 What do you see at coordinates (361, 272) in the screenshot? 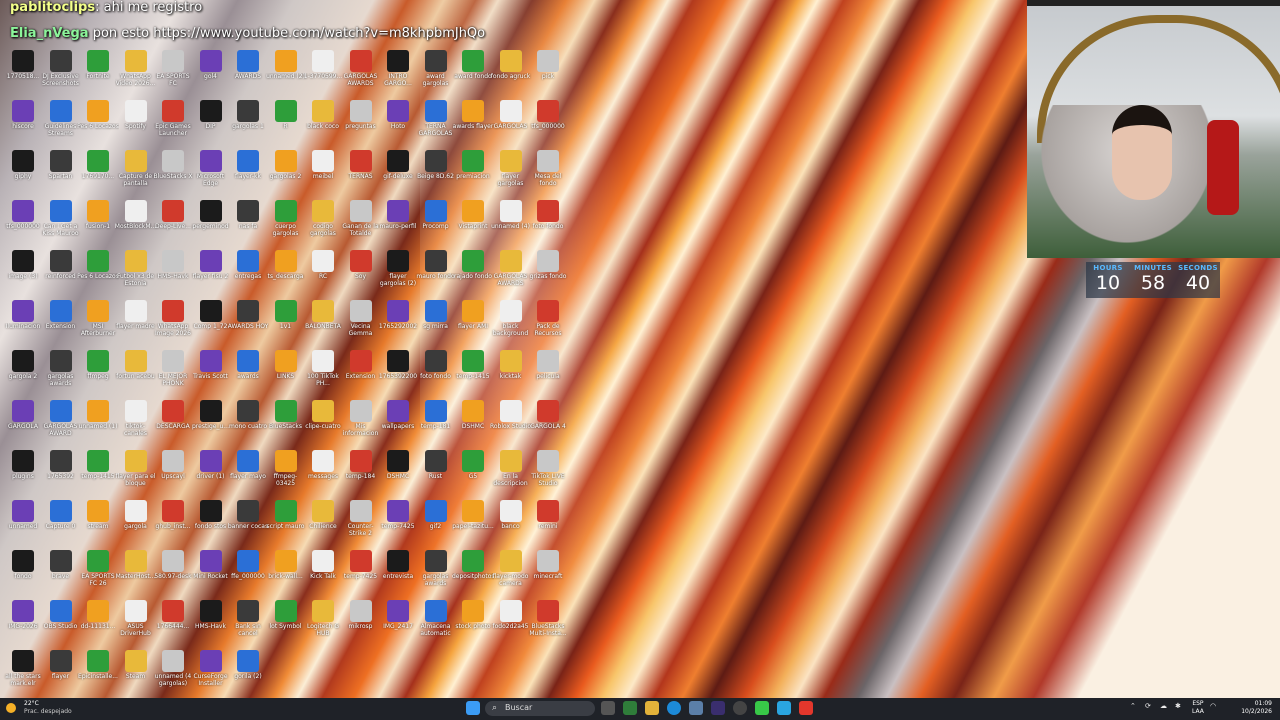
I see `desktop-icon: Soy` at bounding box center [361, 272].